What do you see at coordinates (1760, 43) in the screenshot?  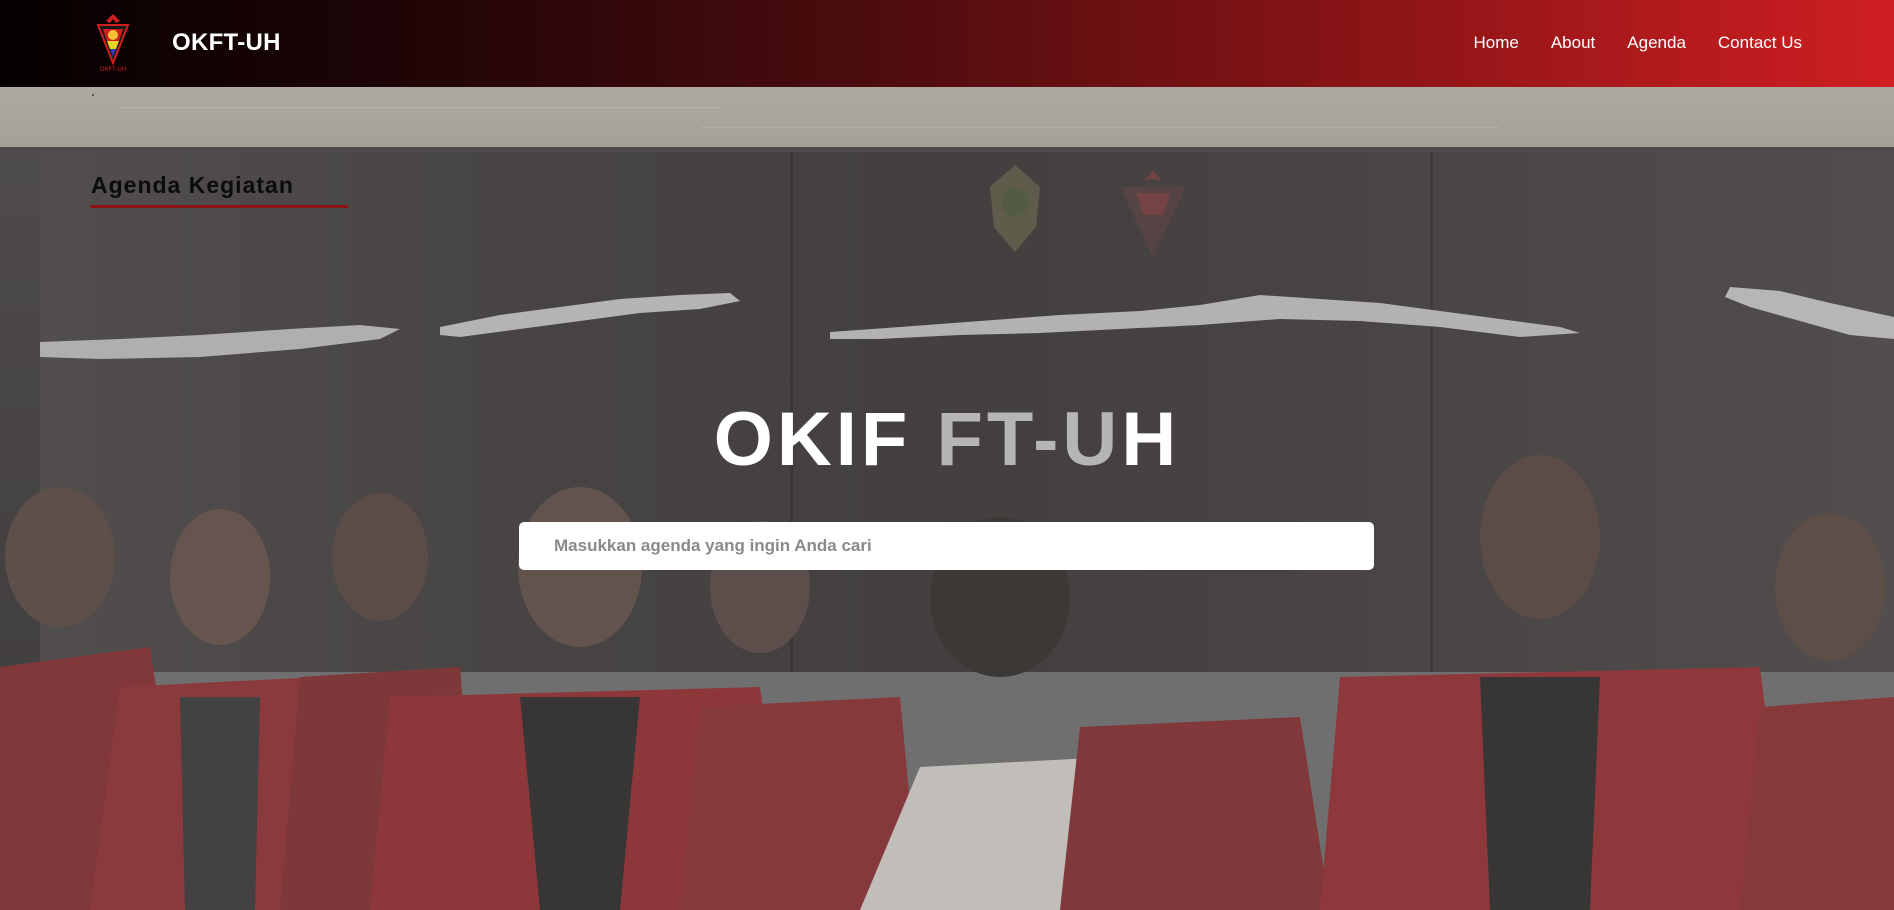 I see `nav-link-contact-us: Contact Us` at bounding box center [1760, 43].